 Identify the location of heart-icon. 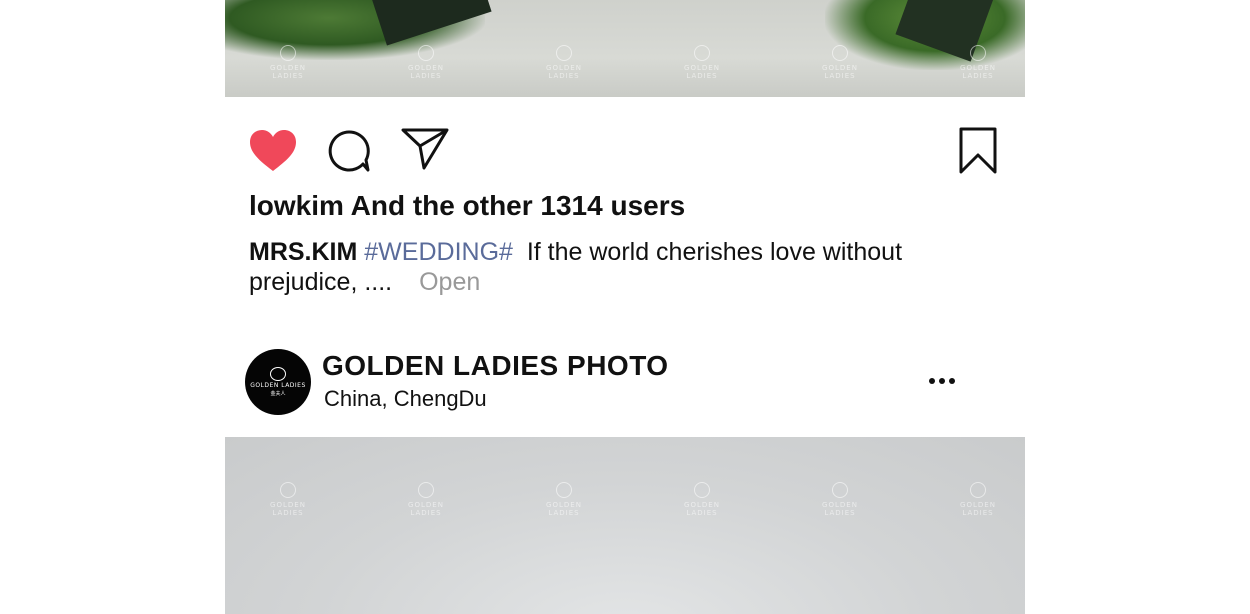
(273, 151).